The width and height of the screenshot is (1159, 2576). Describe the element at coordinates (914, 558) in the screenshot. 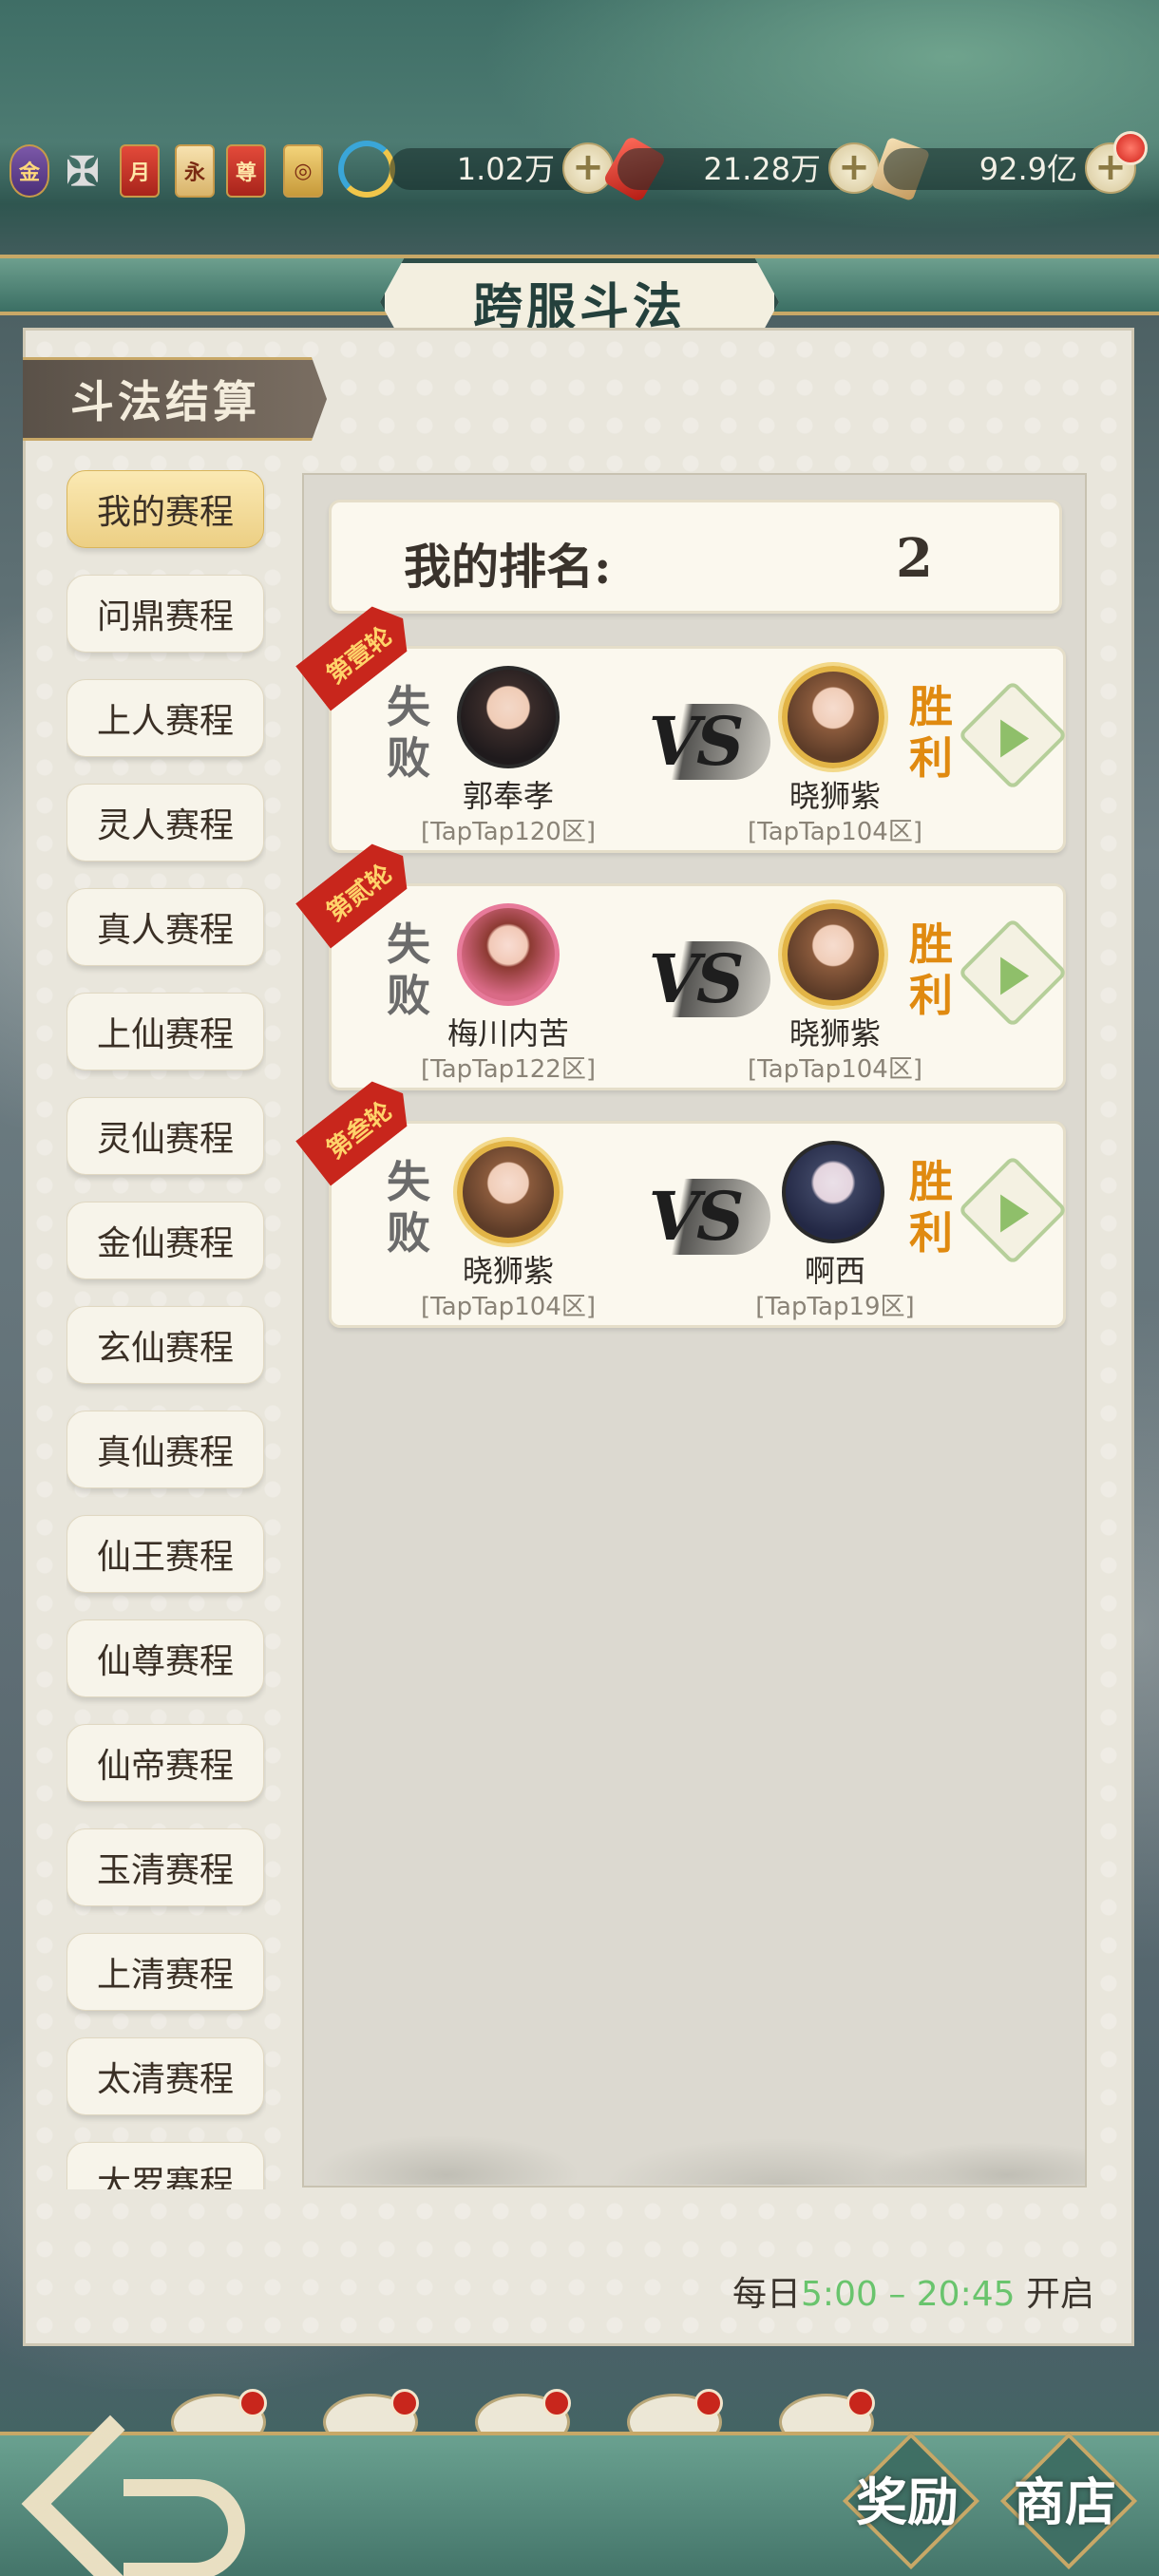

I see `my-rank-value: 2` at that location.